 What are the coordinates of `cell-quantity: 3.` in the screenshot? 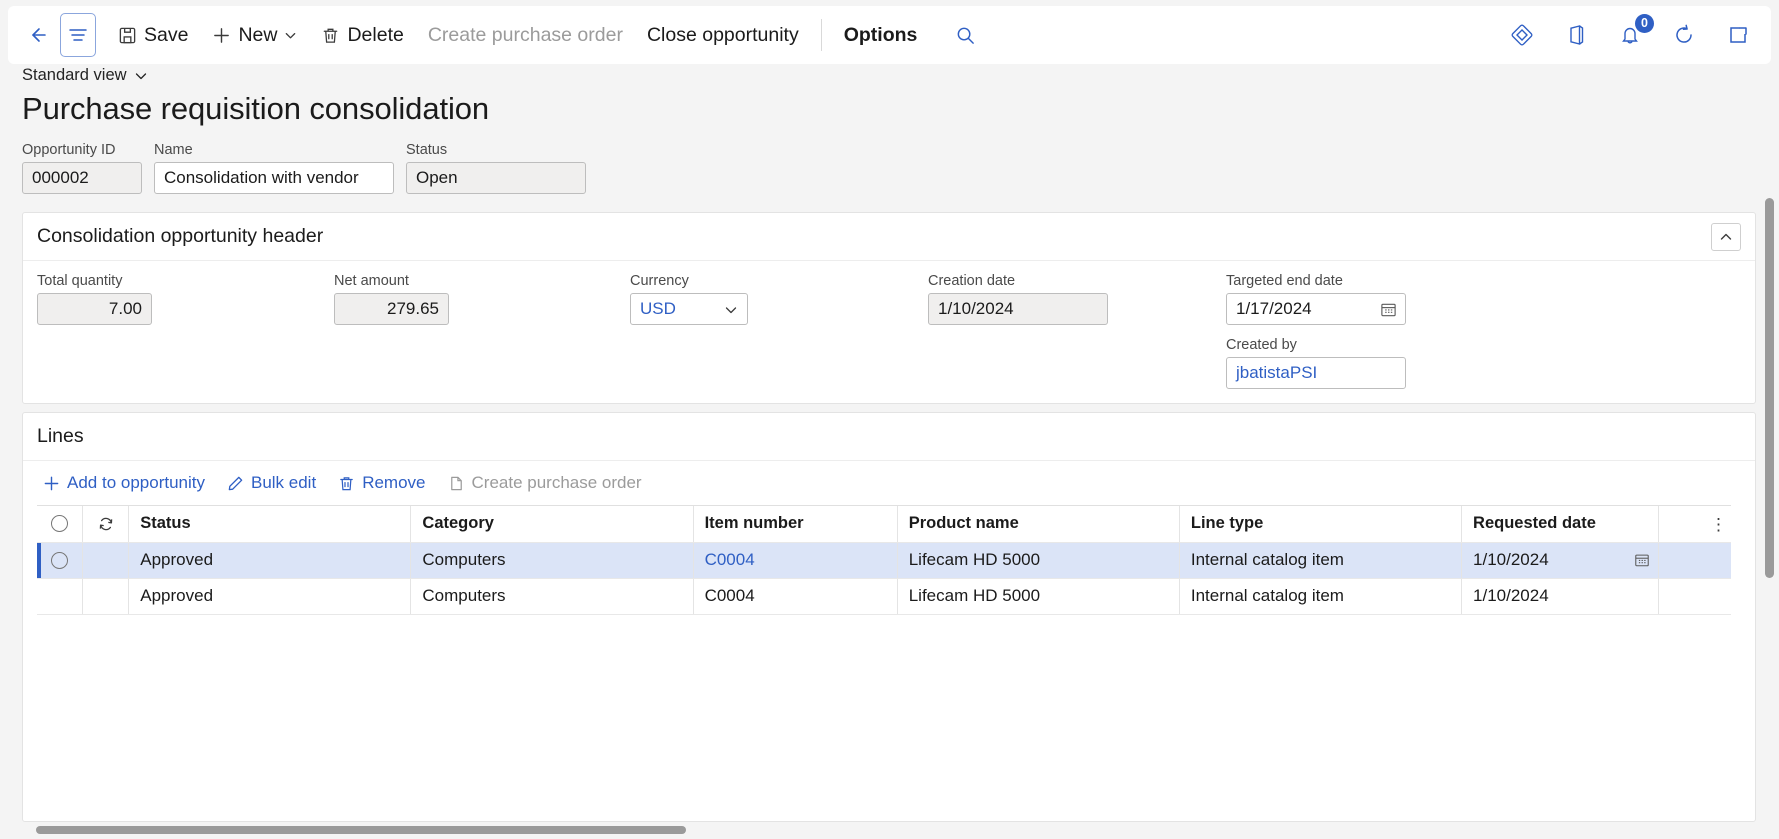 It's located at (1694, 560).